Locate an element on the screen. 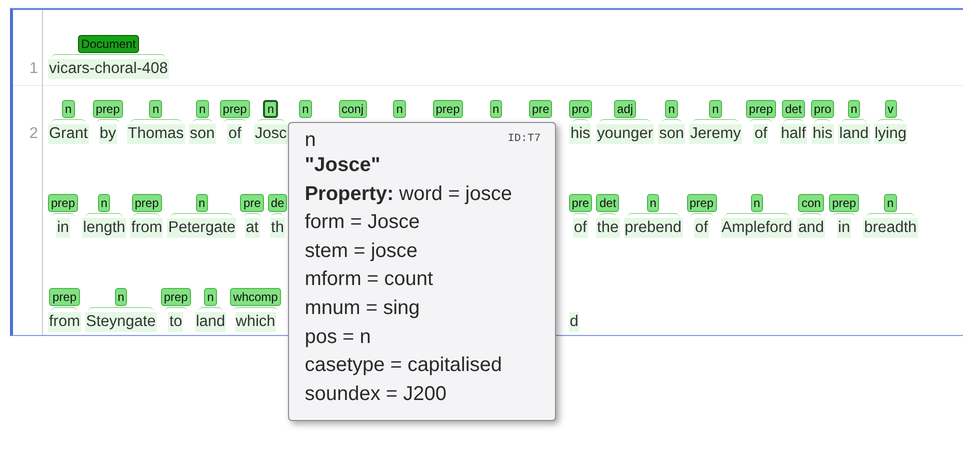  token-word: Petergate is located at coordinates (201, 228).